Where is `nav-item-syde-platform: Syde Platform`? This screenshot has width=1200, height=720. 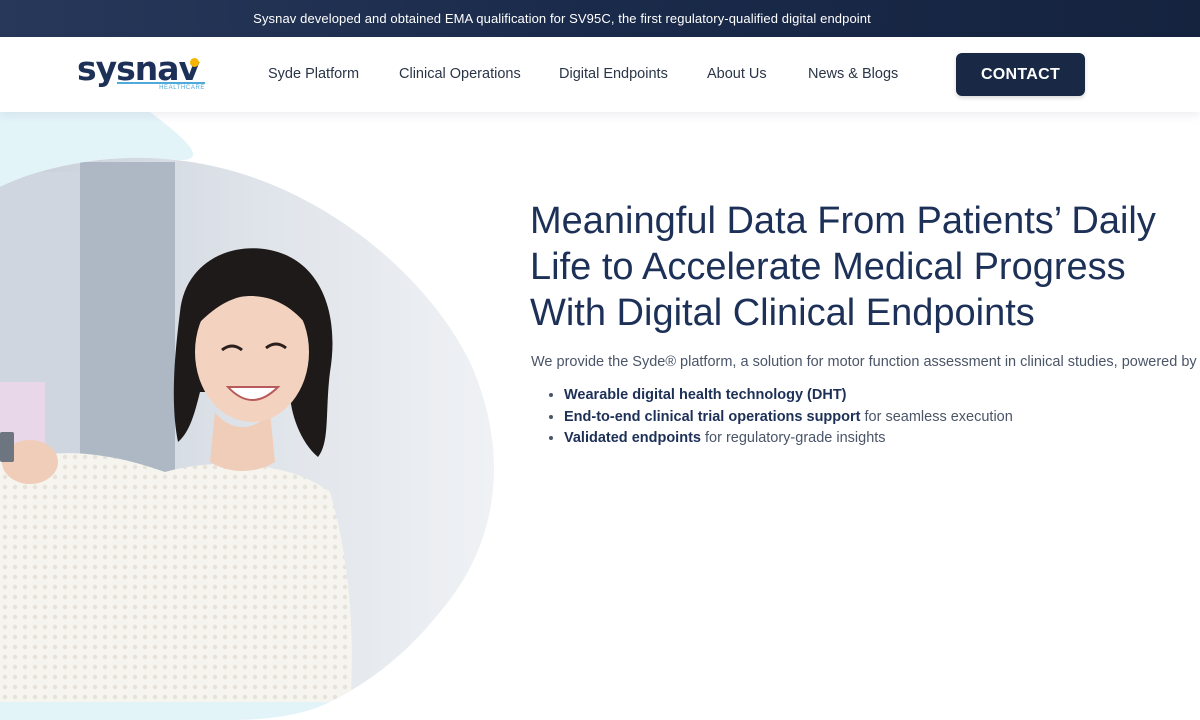 nav-item-syde-platform: Syde Platform is located at coordinates (313, 74).